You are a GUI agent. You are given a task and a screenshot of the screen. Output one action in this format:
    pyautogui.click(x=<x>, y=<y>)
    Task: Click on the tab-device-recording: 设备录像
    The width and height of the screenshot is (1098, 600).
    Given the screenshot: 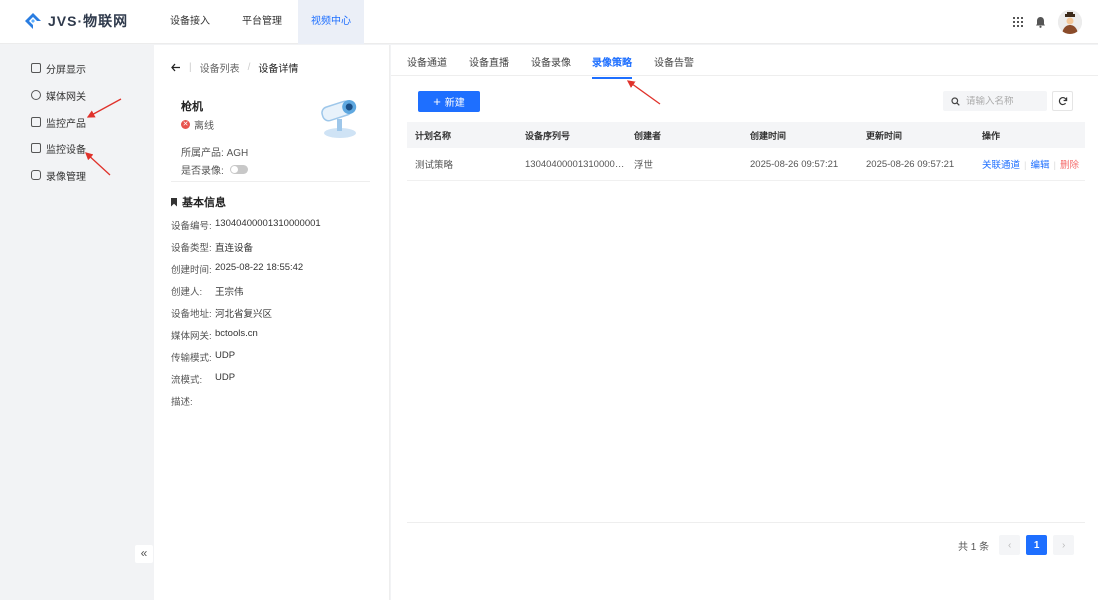 What is the action you would take?
    pyautogui.click(x=551, y=65)
    